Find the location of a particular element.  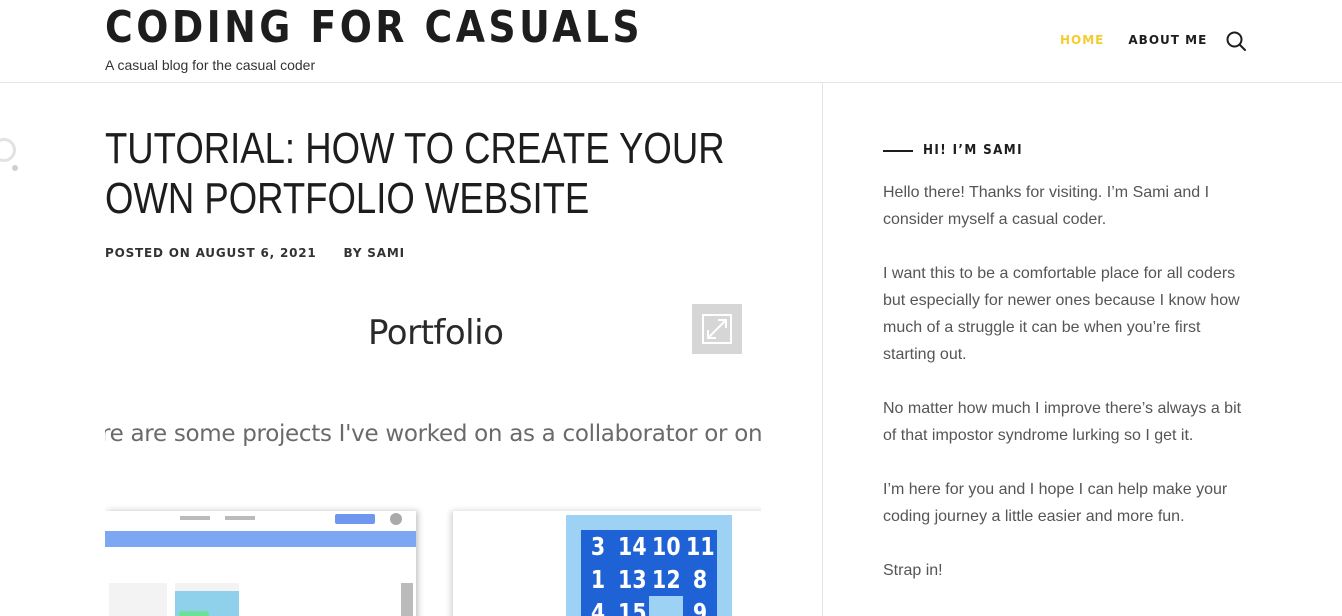

sidebar-widget-header: HI! I’M SAMI is located at coordinates (957, 150).